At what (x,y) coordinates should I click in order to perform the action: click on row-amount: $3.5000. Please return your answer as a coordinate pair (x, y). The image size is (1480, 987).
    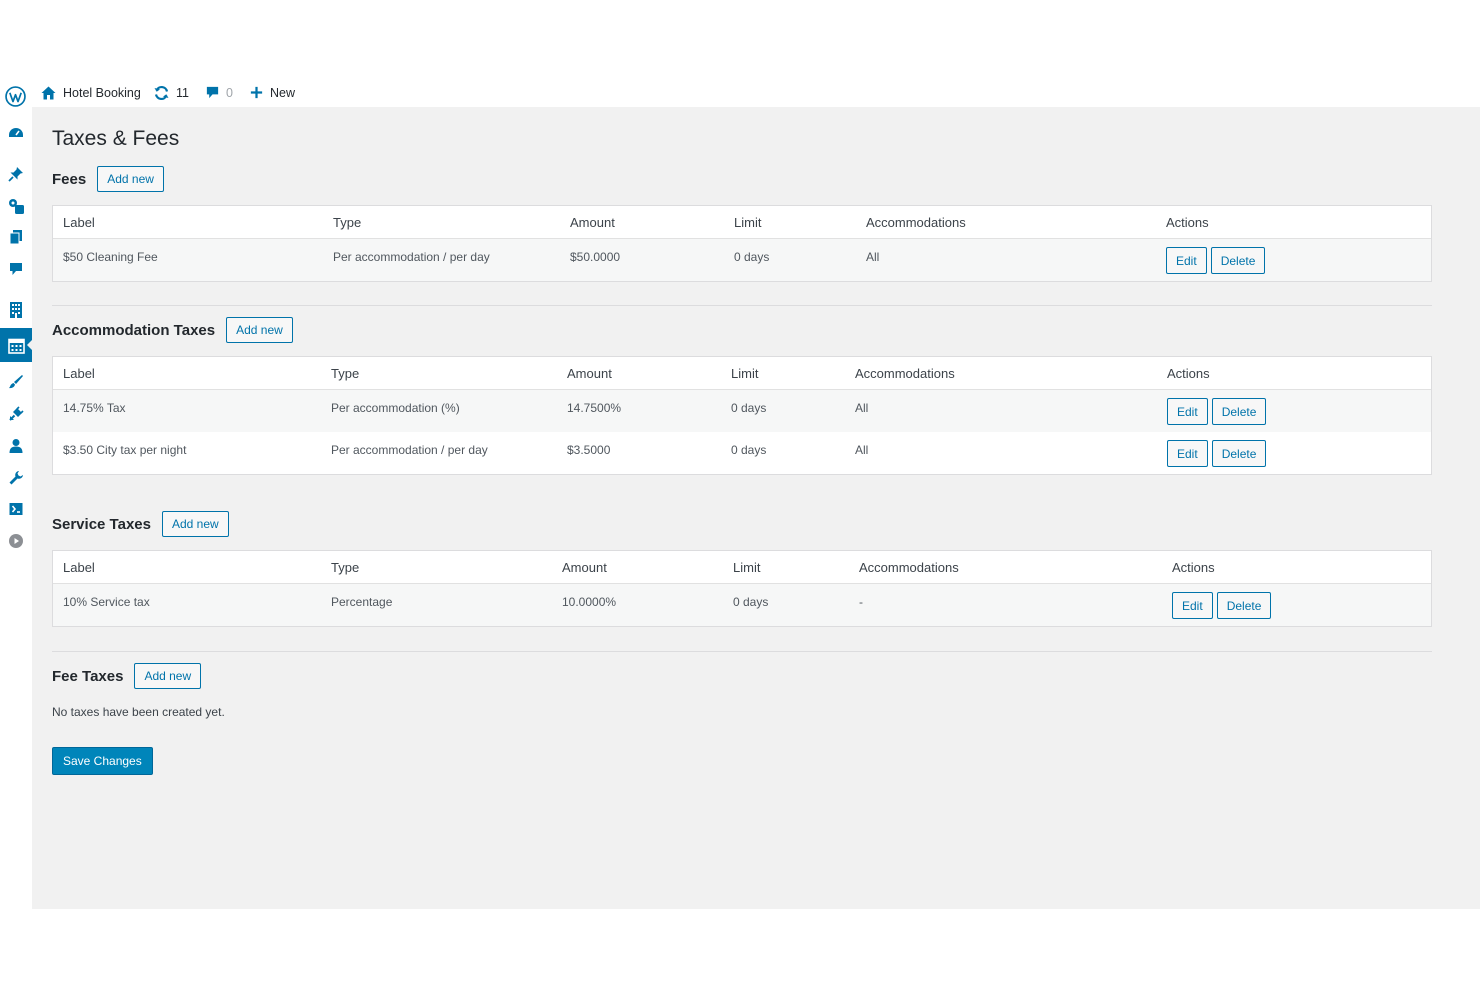
    Looking at the image, I should click on (589, 450).